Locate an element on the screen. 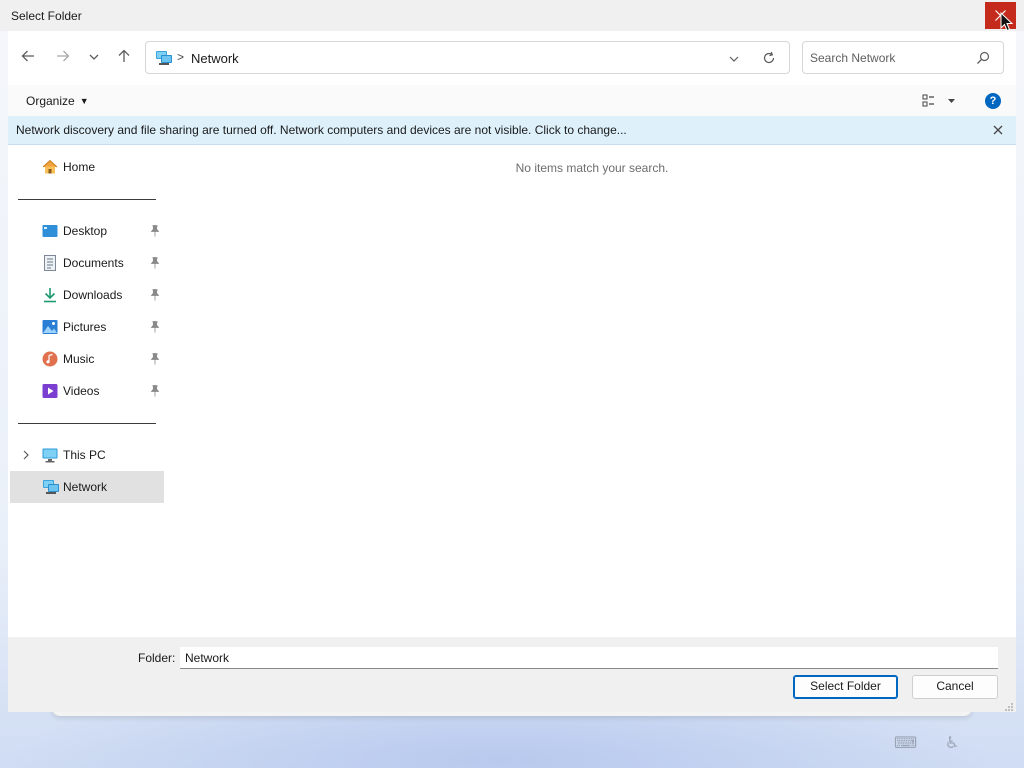  help-icon: ? is located at coordinates (993, 101).